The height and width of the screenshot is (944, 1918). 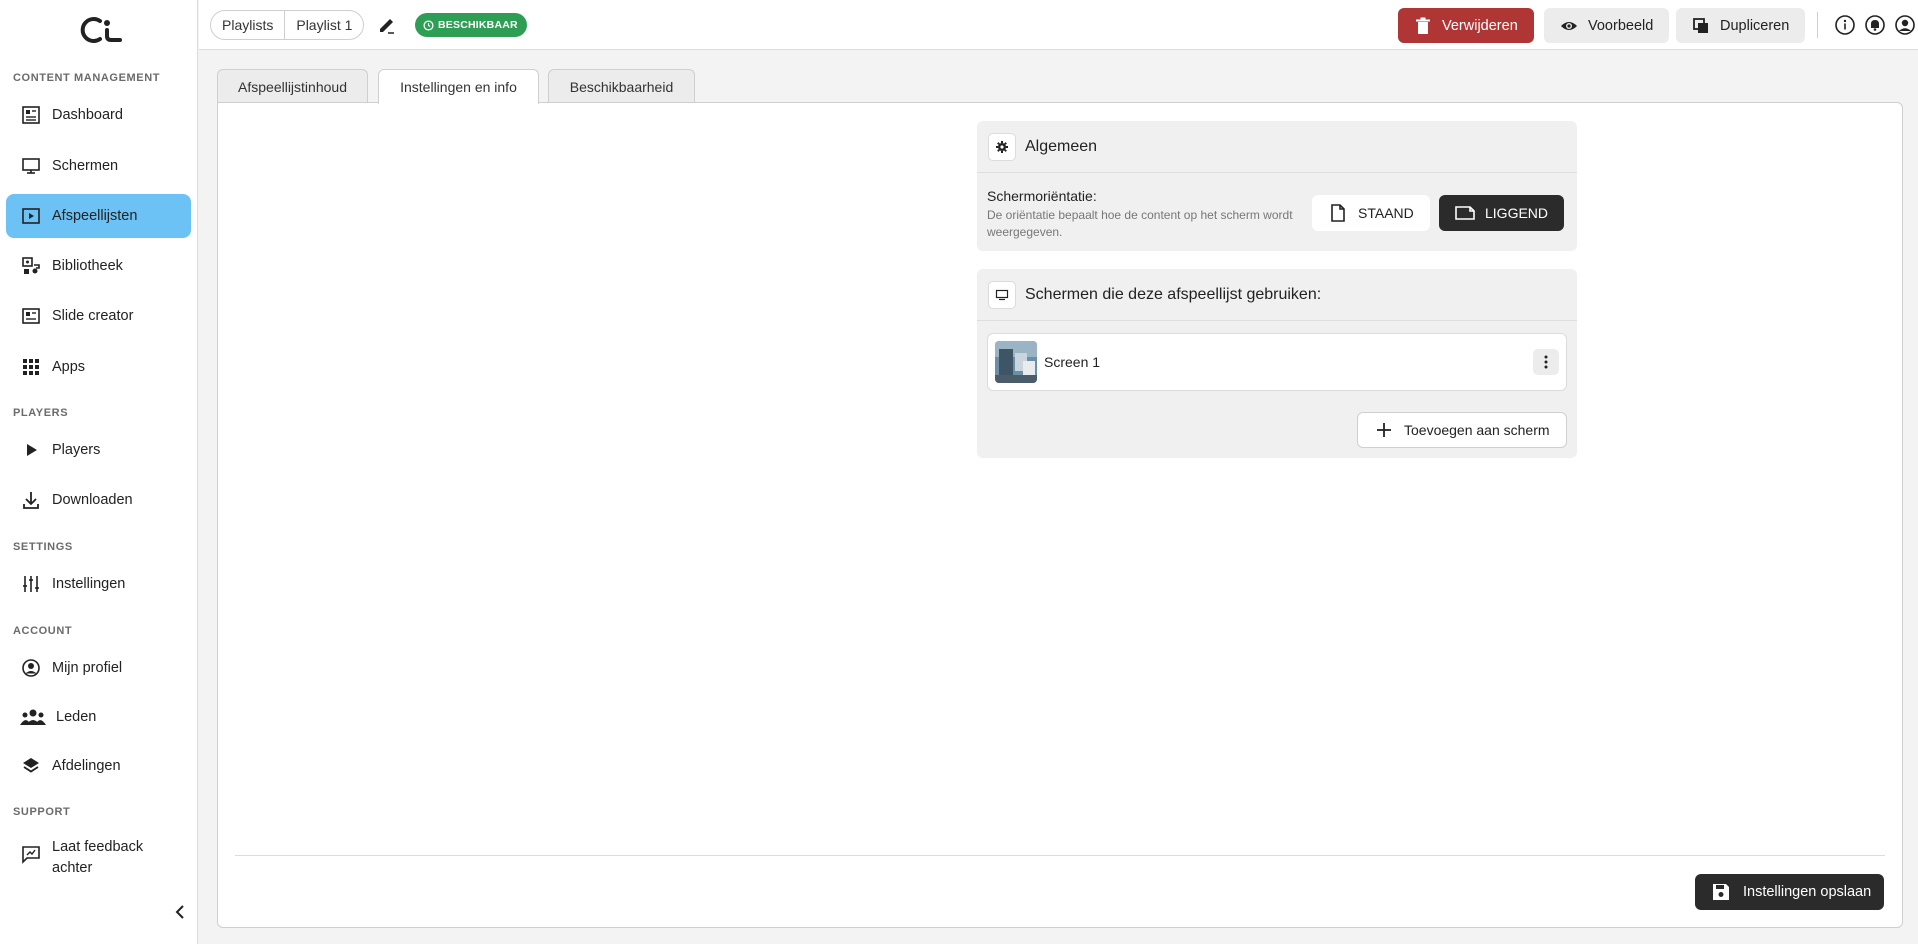 What do you see at coordinates (99, 30) in the screenshot?
I see `ci-logo` at bounding box center [99, 30].